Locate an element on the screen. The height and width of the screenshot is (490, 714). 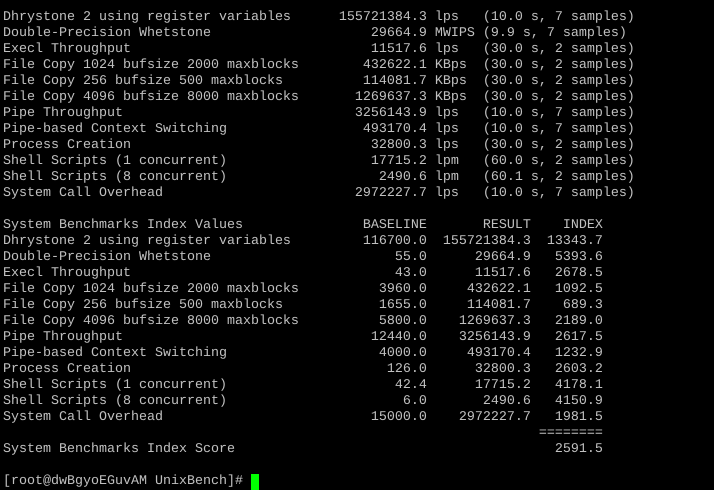
test-name: File Copy 256 bufsize 500 maxblocks is located at coordinates (143, 81).